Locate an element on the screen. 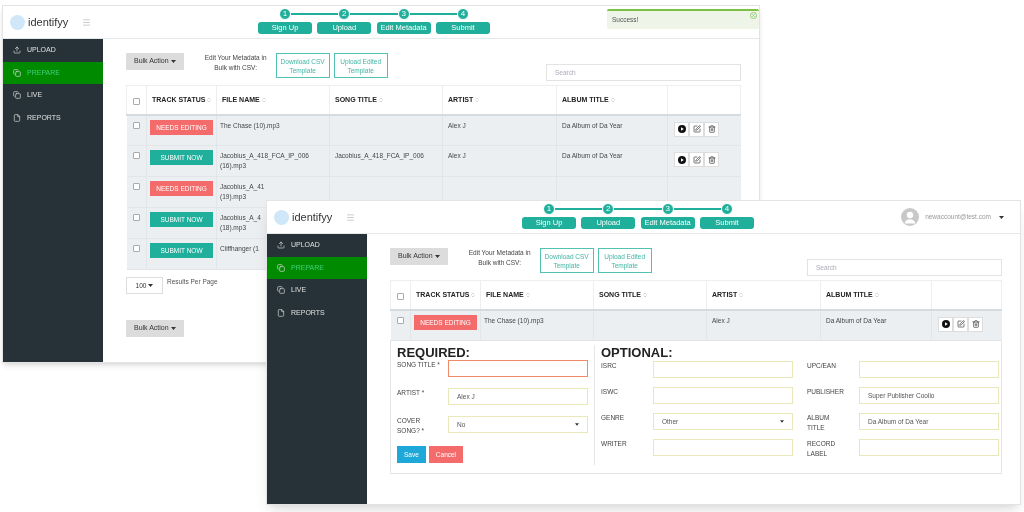  section-title: REQUIRED: is located at coordinates (434, 352).